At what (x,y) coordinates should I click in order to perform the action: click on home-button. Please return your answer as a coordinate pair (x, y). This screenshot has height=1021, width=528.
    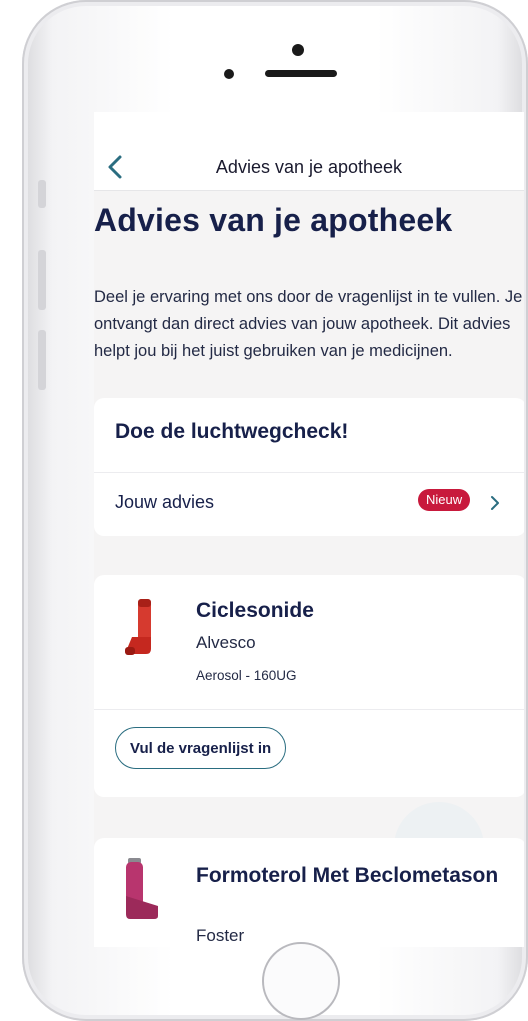
    Looking at the image, I should click on (301, 981).